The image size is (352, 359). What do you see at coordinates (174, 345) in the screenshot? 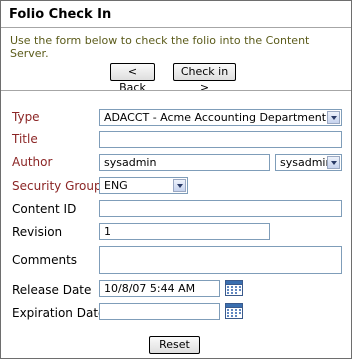
I see `reset-button: Reset` at bounding box center [174, 345].